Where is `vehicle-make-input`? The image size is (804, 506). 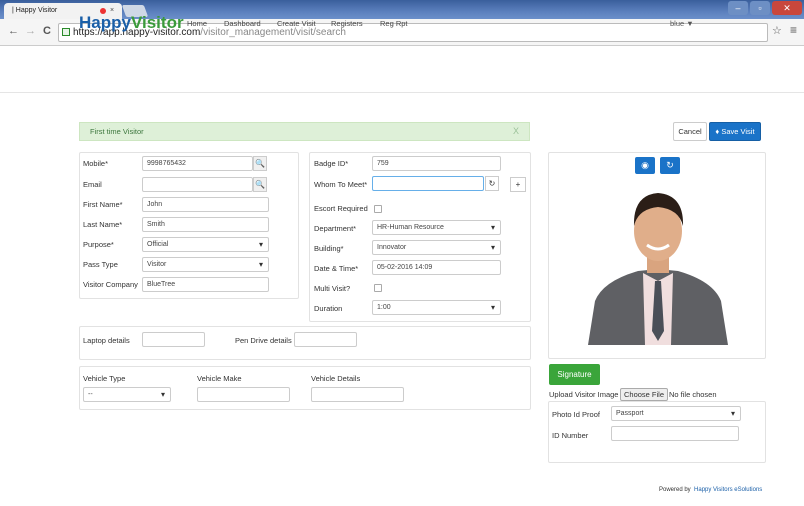
vehicle-make-input is located at coordinates (243, 394).